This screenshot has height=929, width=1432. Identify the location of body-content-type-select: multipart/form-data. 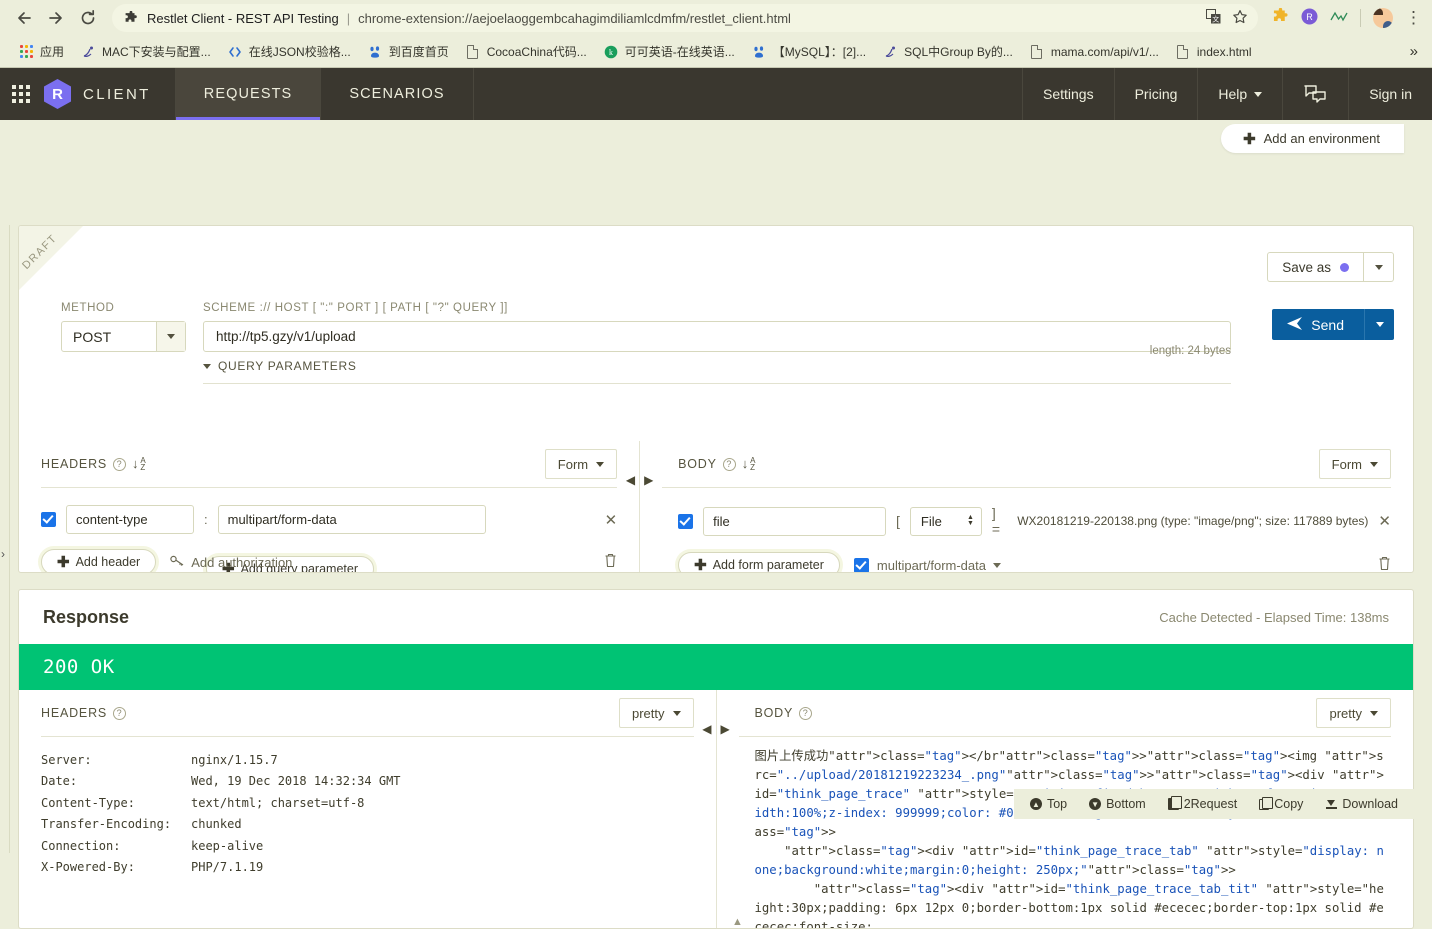
(939, 565).